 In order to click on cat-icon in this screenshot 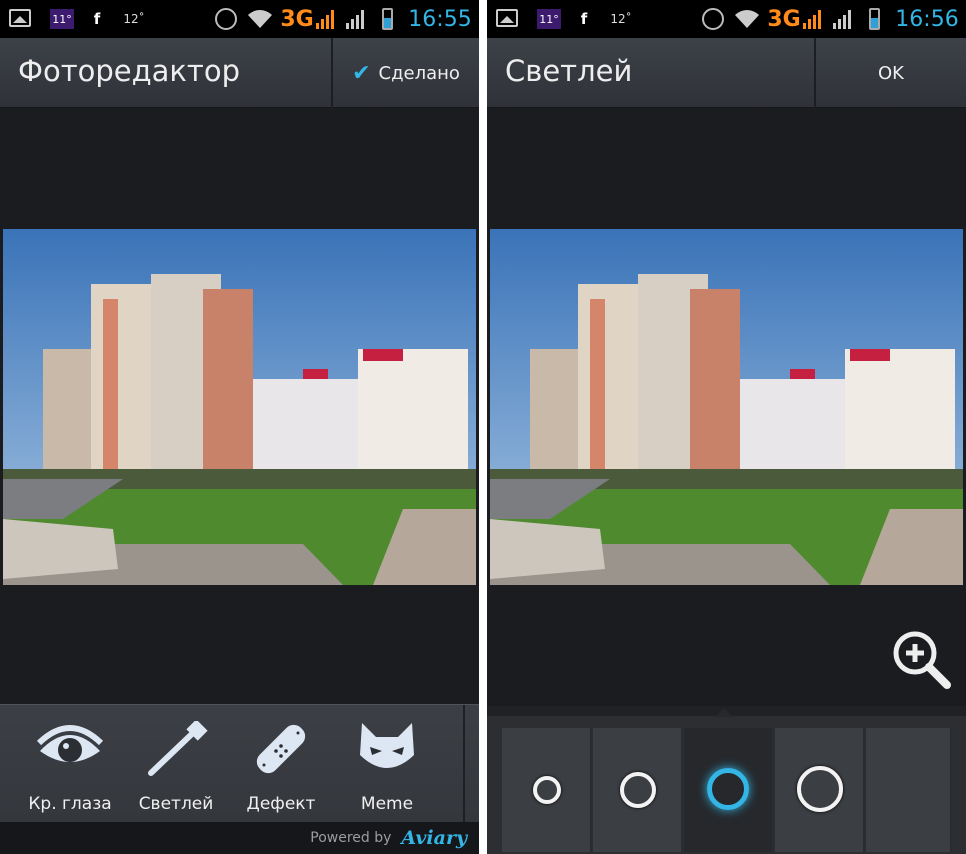, I will do `click(387, 745)`.